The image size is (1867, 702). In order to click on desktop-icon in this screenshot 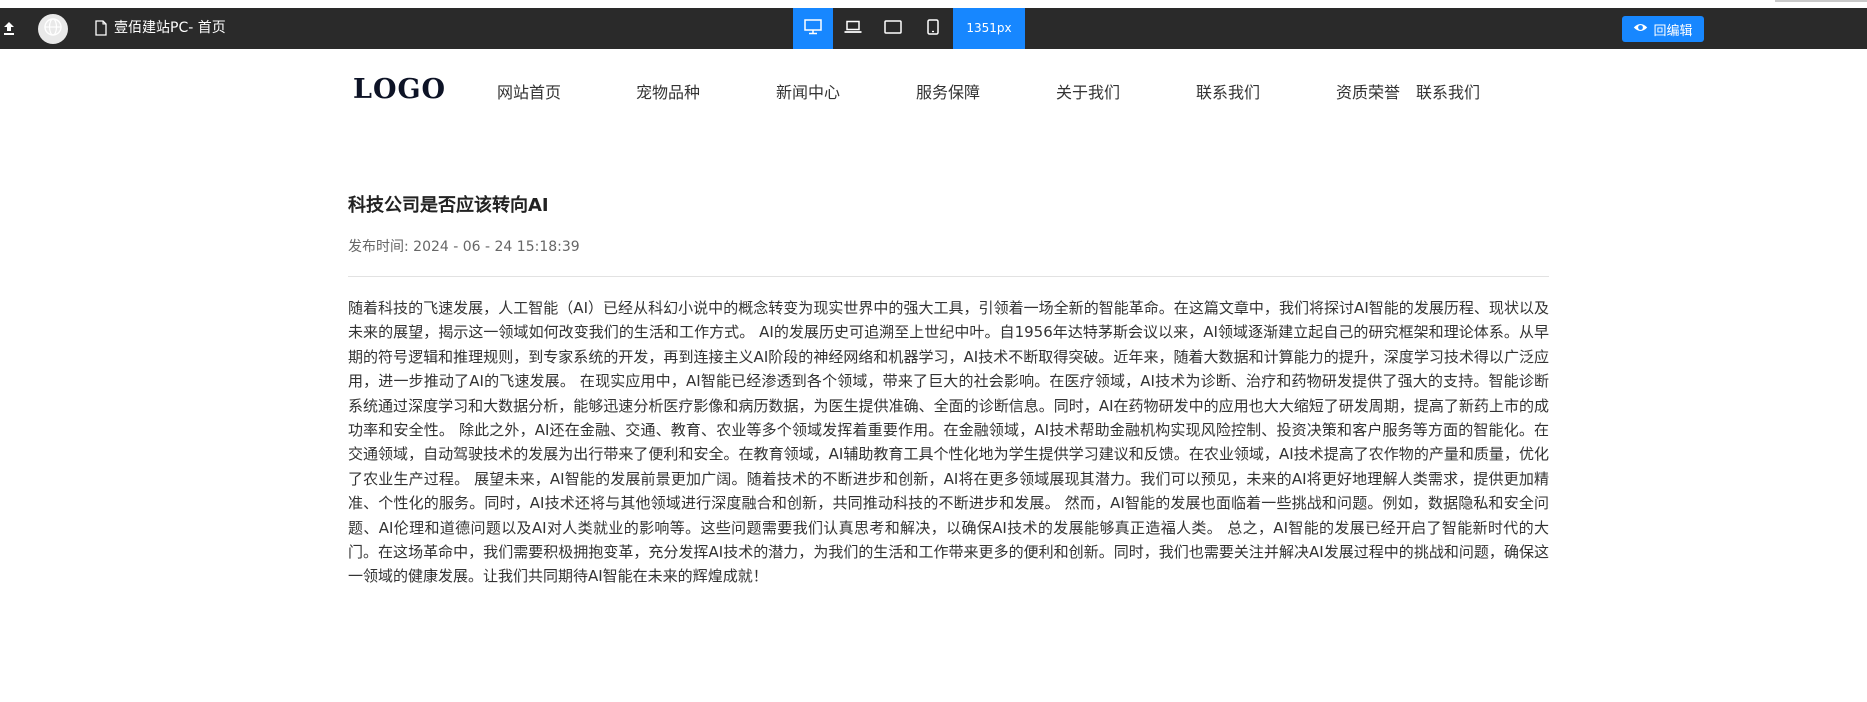, I will do `click(813, 28)`.